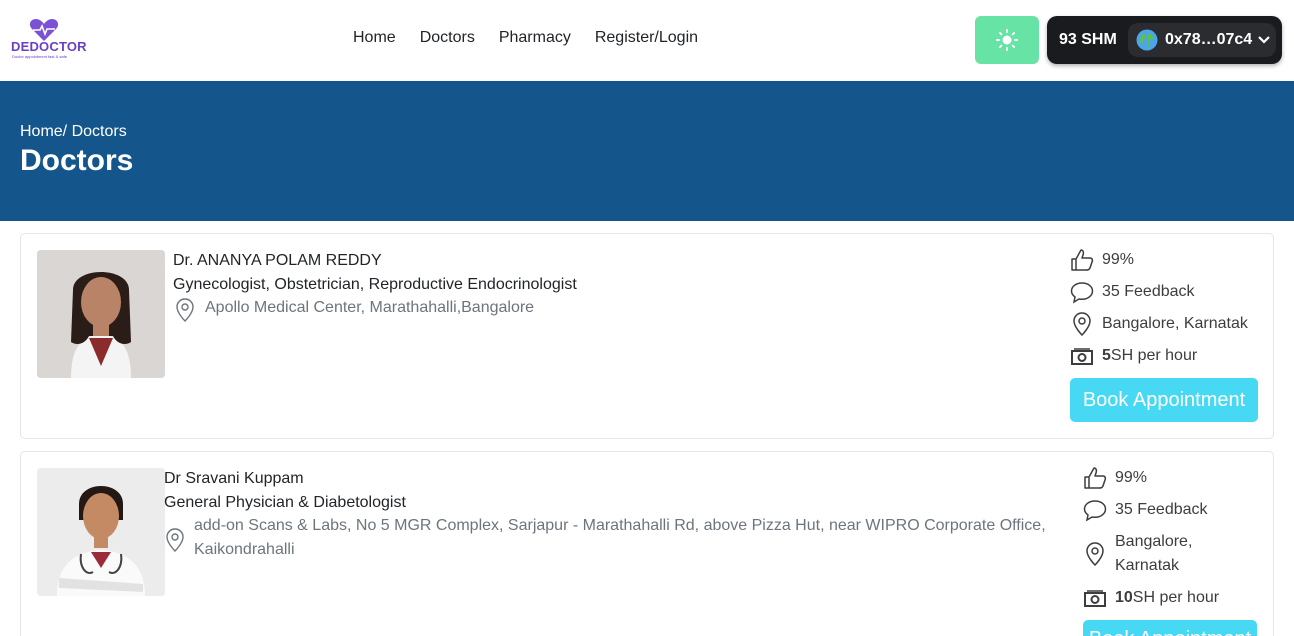  I want to click on brand-logo: DEDOCTOR Doctor appointment fast & safe, so click(48, 40).